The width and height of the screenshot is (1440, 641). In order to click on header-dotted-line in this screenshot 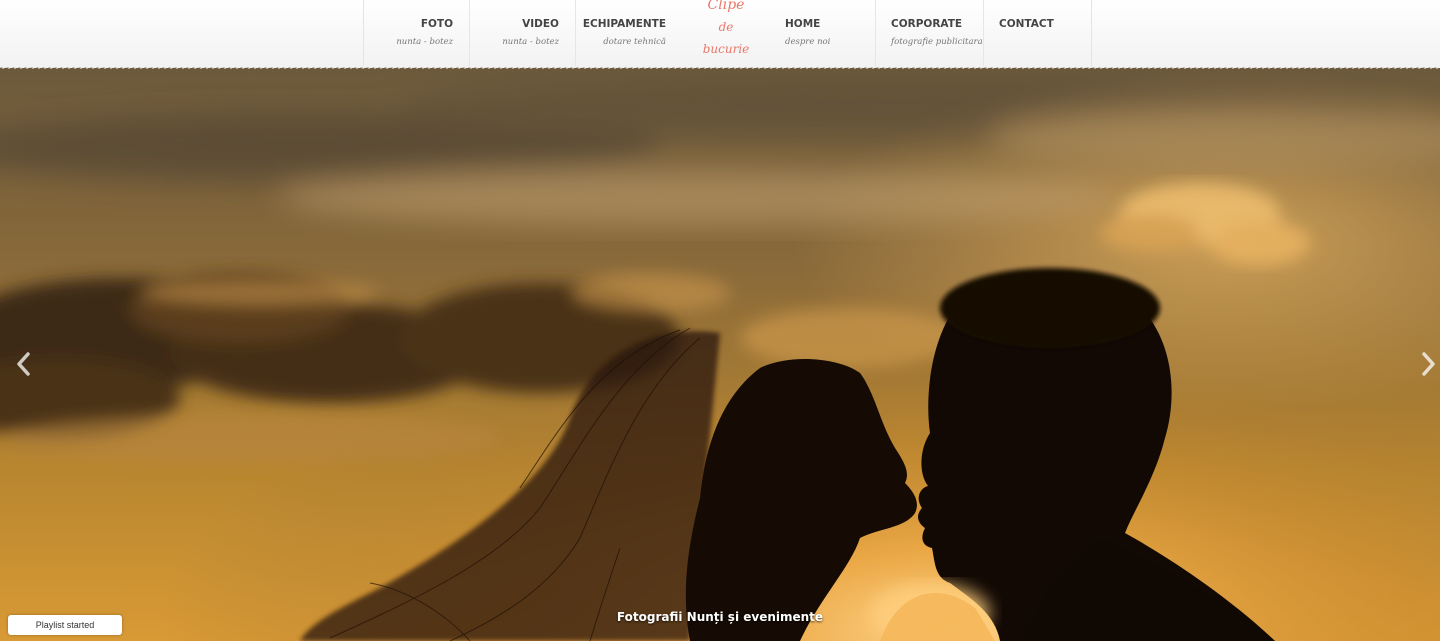, I will do `click(720, 67)`.